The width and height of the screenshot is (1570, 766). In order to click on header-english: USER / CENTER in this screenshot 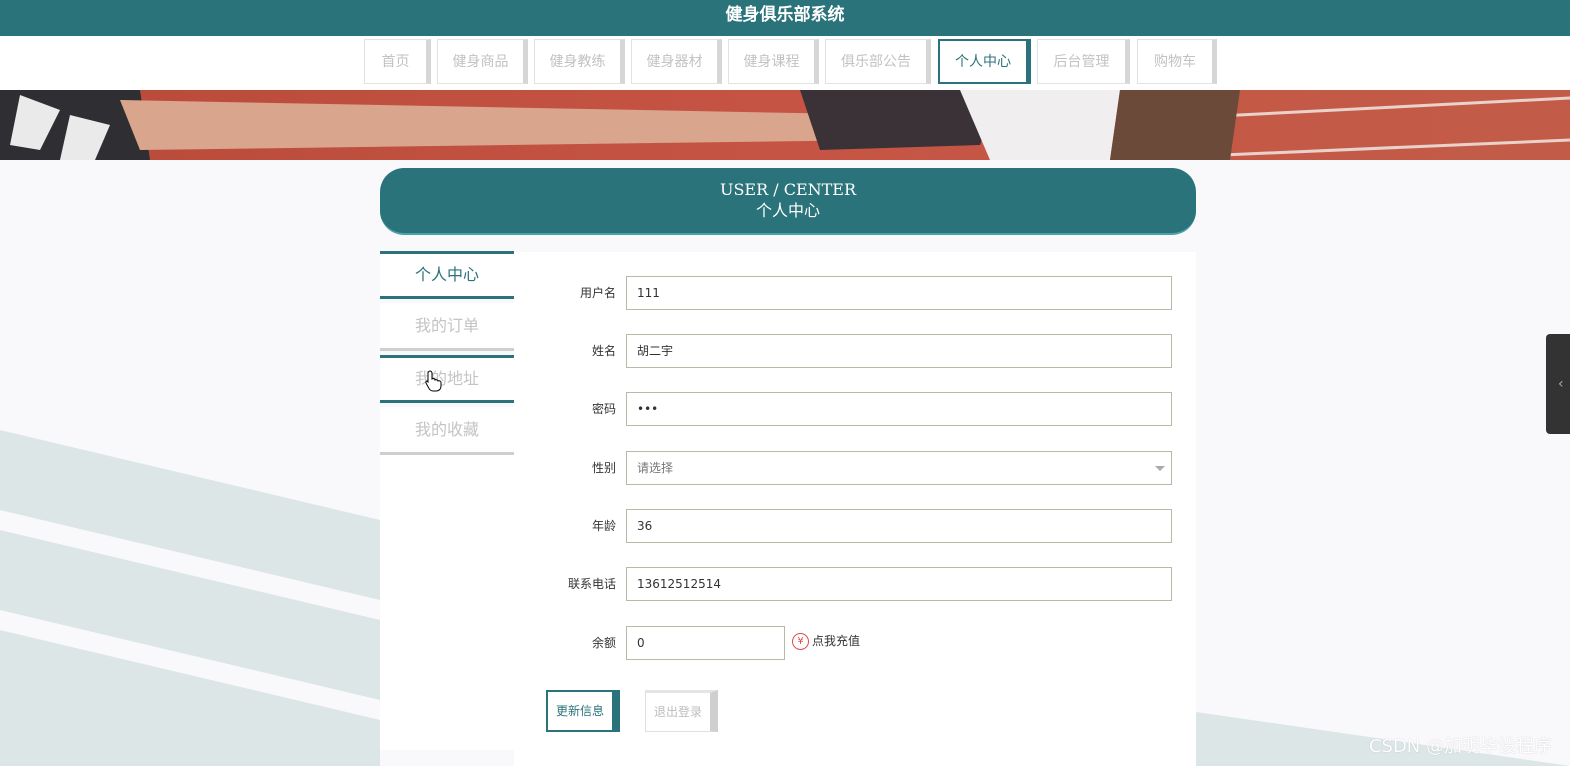, I will do `click(788, 189)`.